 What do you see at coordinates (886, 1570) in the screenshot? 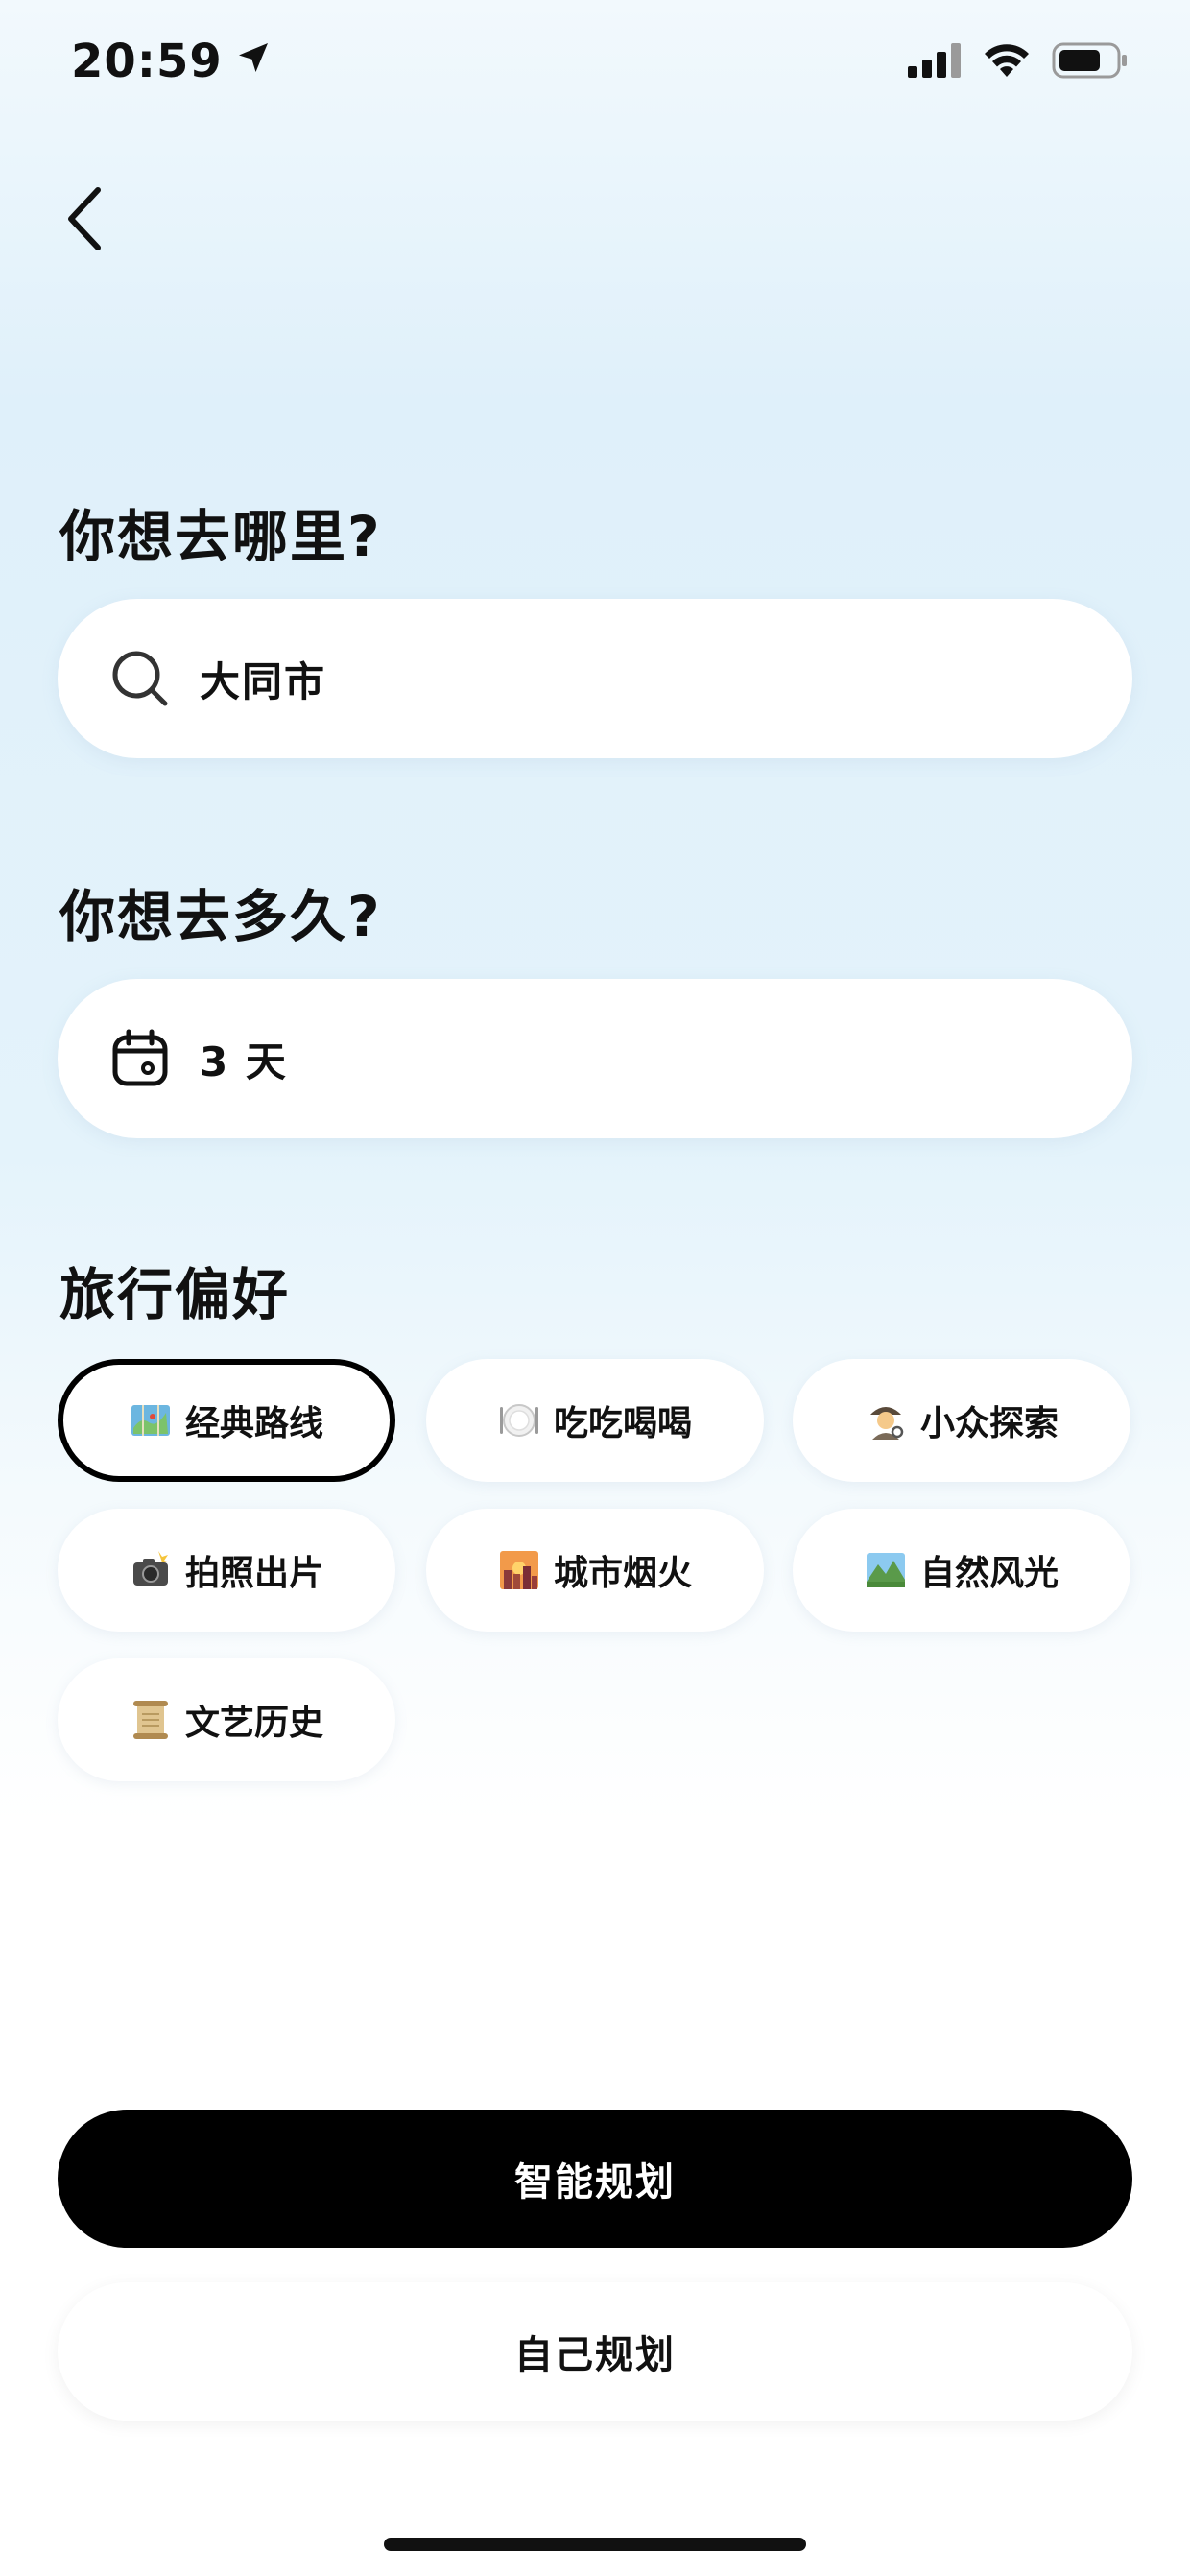
I see `landscape-emoji-icon` at bounding box center [886, 1570].